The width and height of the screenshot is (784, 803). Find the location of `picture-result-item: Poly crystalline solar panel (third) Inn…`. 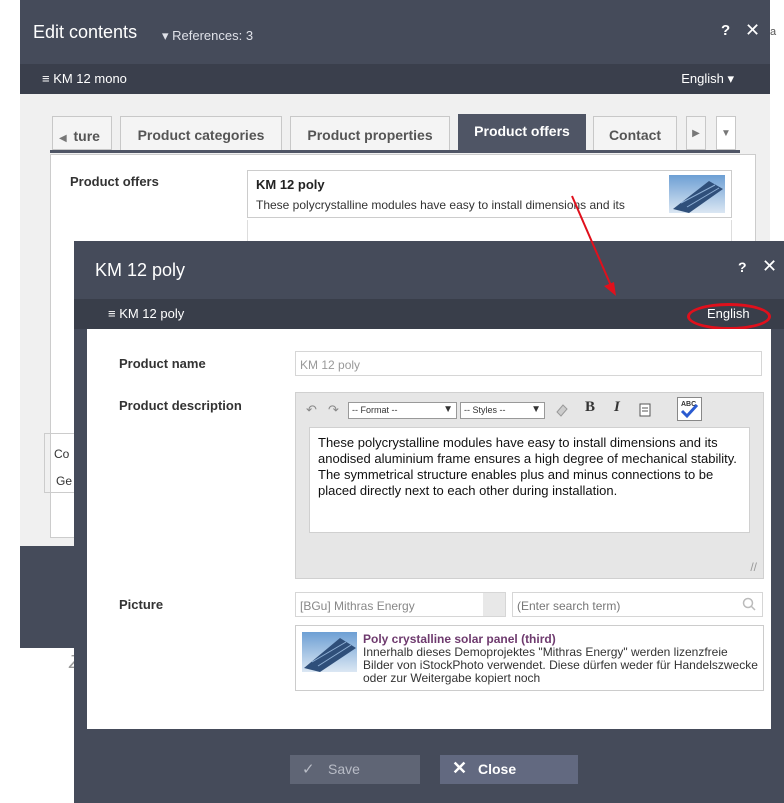

picture-result-item: Poly crystalline solar panel (third) Inn… is located at coordinates (529, 658).